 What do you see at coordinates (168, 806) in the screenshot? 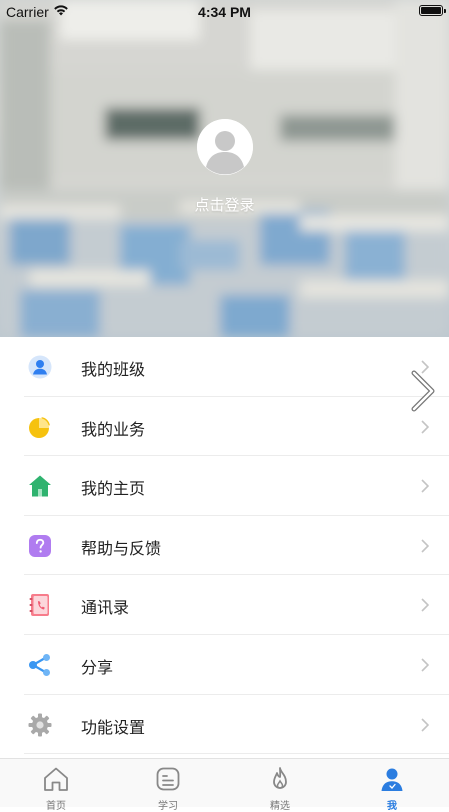
I see `tab-label: 学习` at bounding box center [168, 806].